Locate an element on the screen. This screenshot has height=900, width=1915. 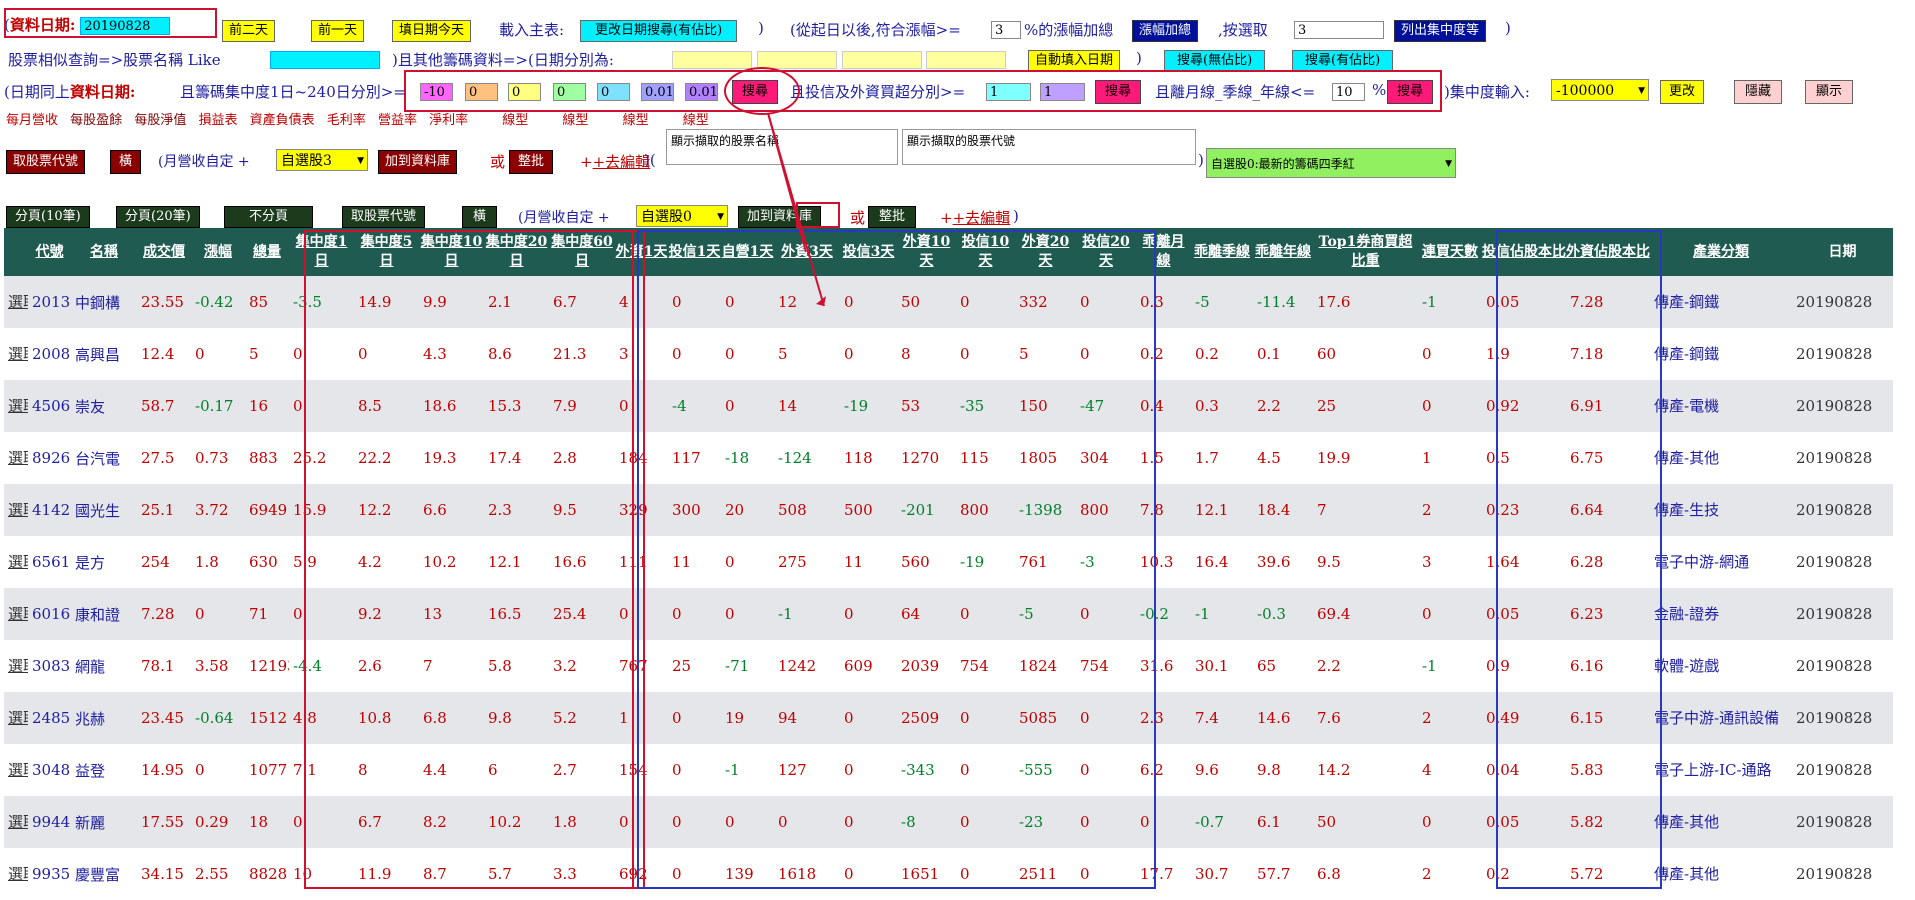
callout-small-box is located at coordinates (818, 215).